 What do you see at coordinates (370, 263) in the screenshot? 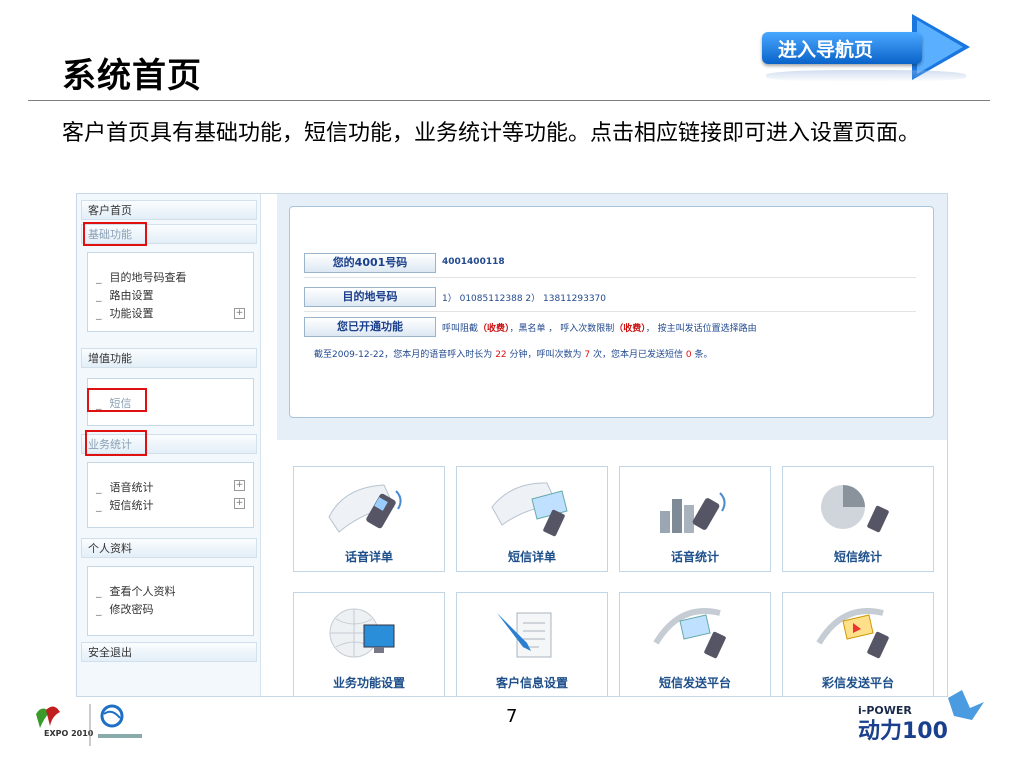
I see `label-4001-number: 您的4001号码` at bounding box center [370, 263].